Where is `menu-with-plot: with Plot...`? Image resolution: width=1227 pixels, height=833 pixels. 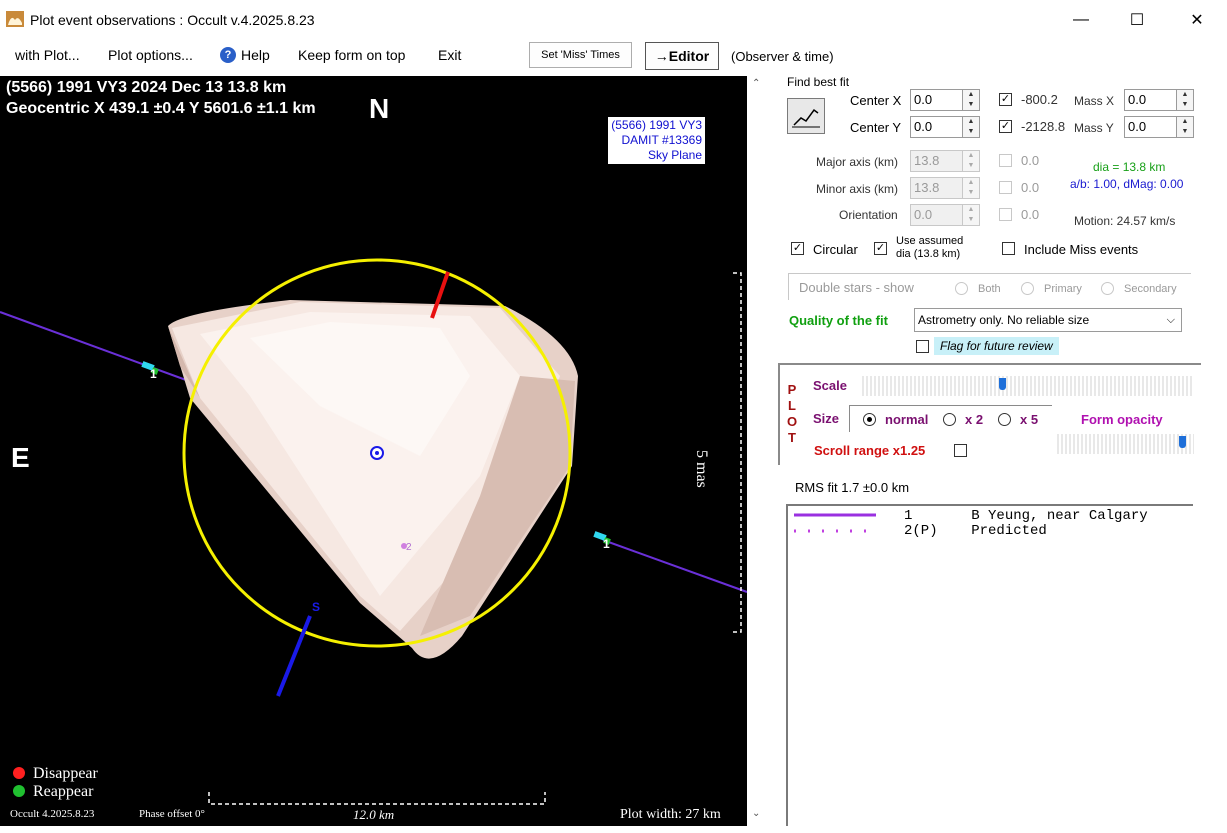 menu-with-plot: with Plot... is located at coordinates (47, 55).